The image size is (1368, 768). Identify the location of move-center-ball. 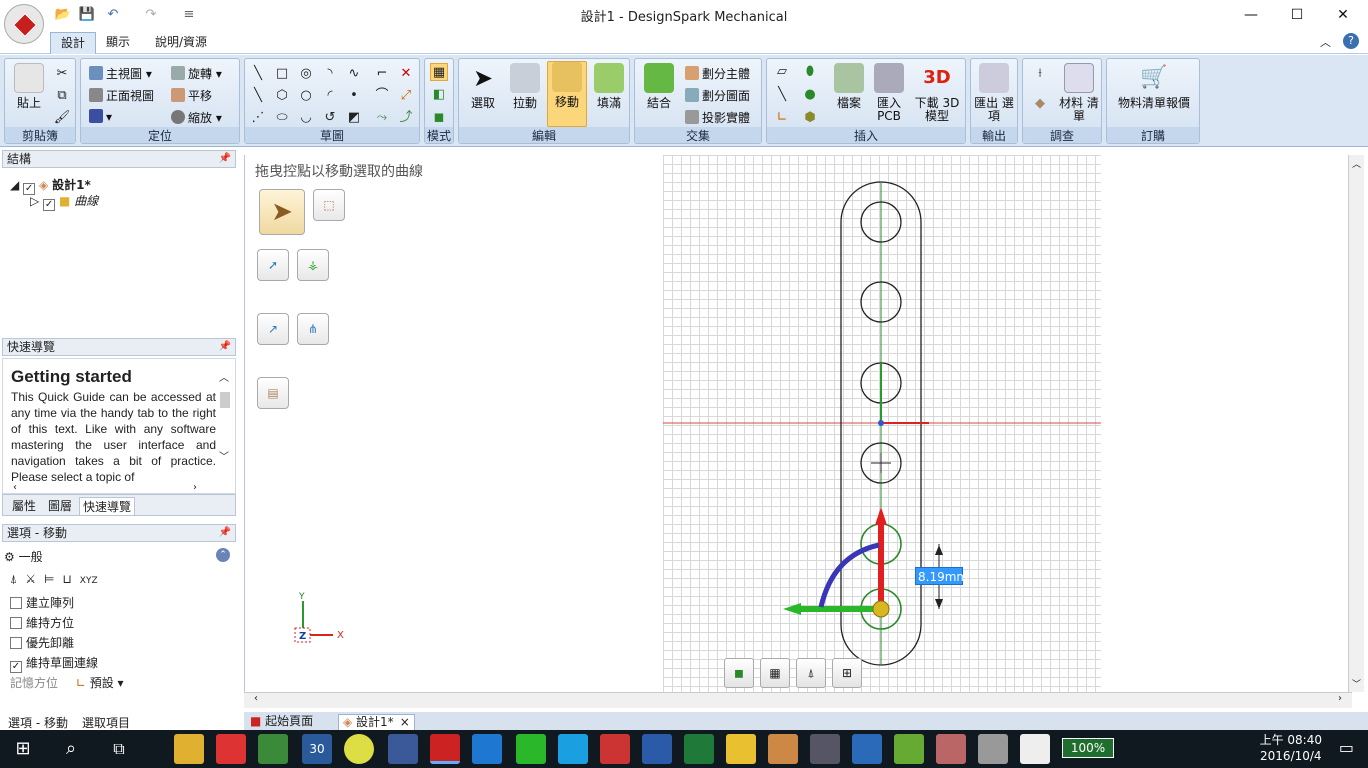
(881, 609).